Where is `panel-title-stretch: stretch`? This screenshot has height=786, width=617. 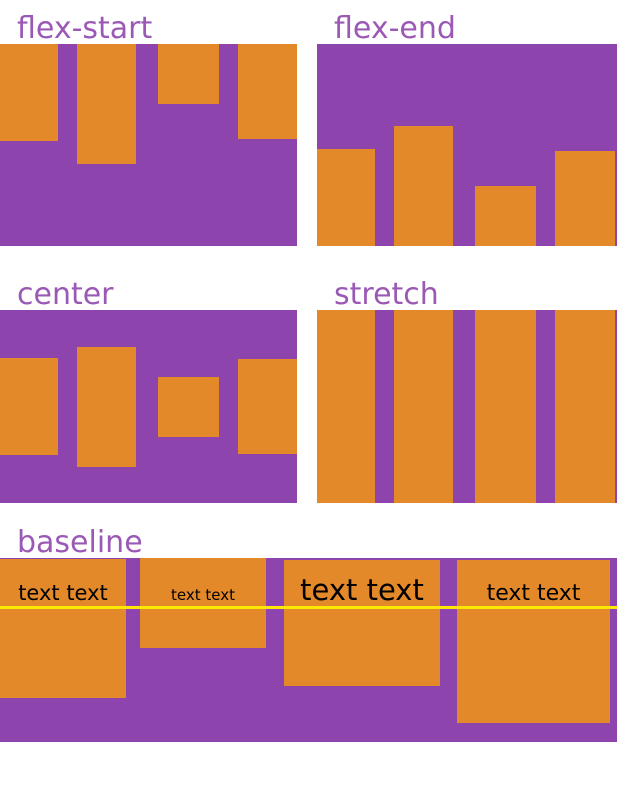 panel-title-stretch: stretch is located at coordinates (386, 294).